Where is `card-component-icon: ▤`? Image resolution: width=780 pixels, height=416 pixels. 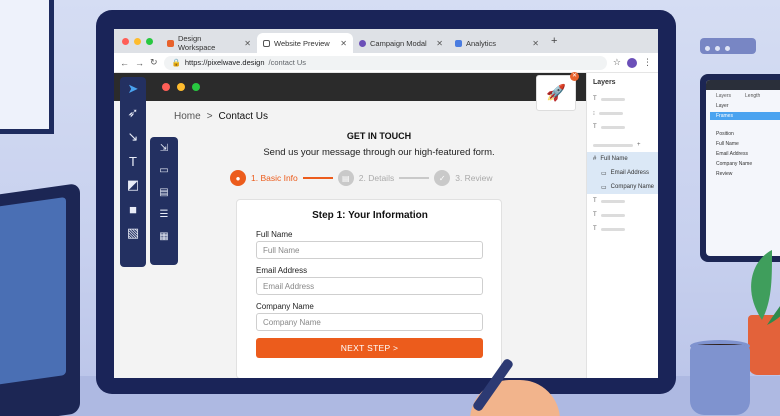
card-component-icon: ▤ is located at coordinates (164, 192).